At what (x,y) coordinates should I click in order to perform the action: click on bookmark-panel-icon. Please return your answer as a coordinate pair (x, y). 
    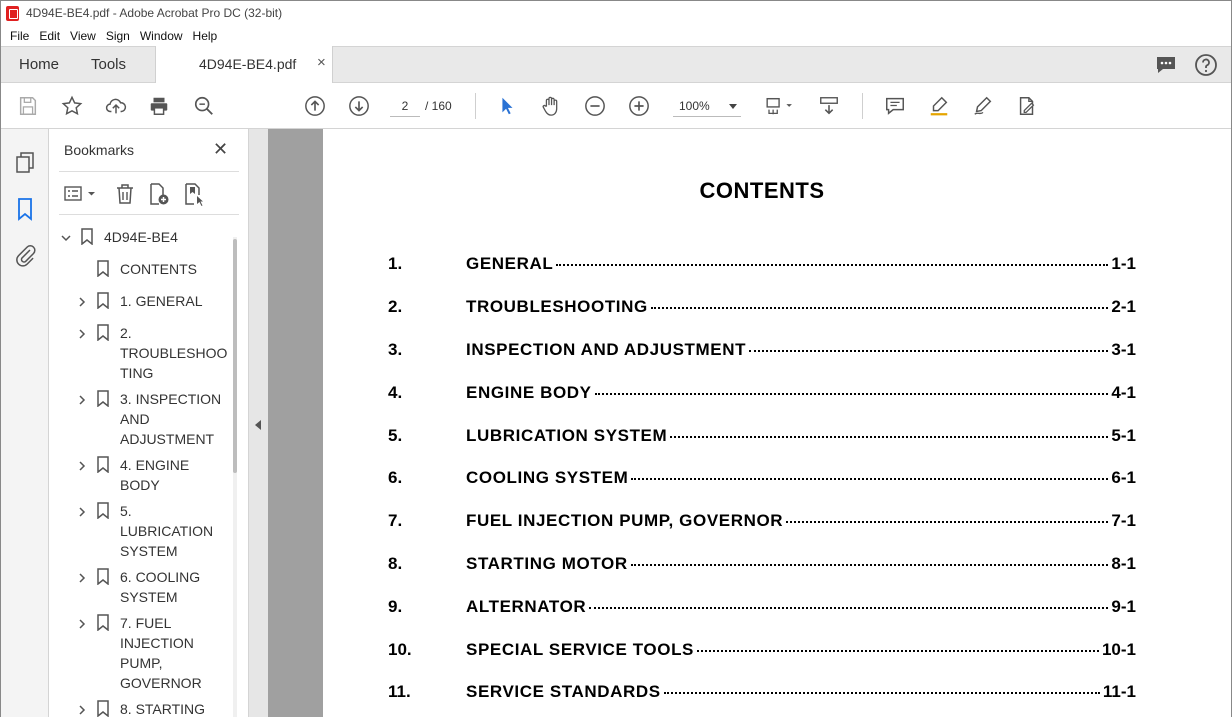
    Looking at the image, I should click on (25, 209).